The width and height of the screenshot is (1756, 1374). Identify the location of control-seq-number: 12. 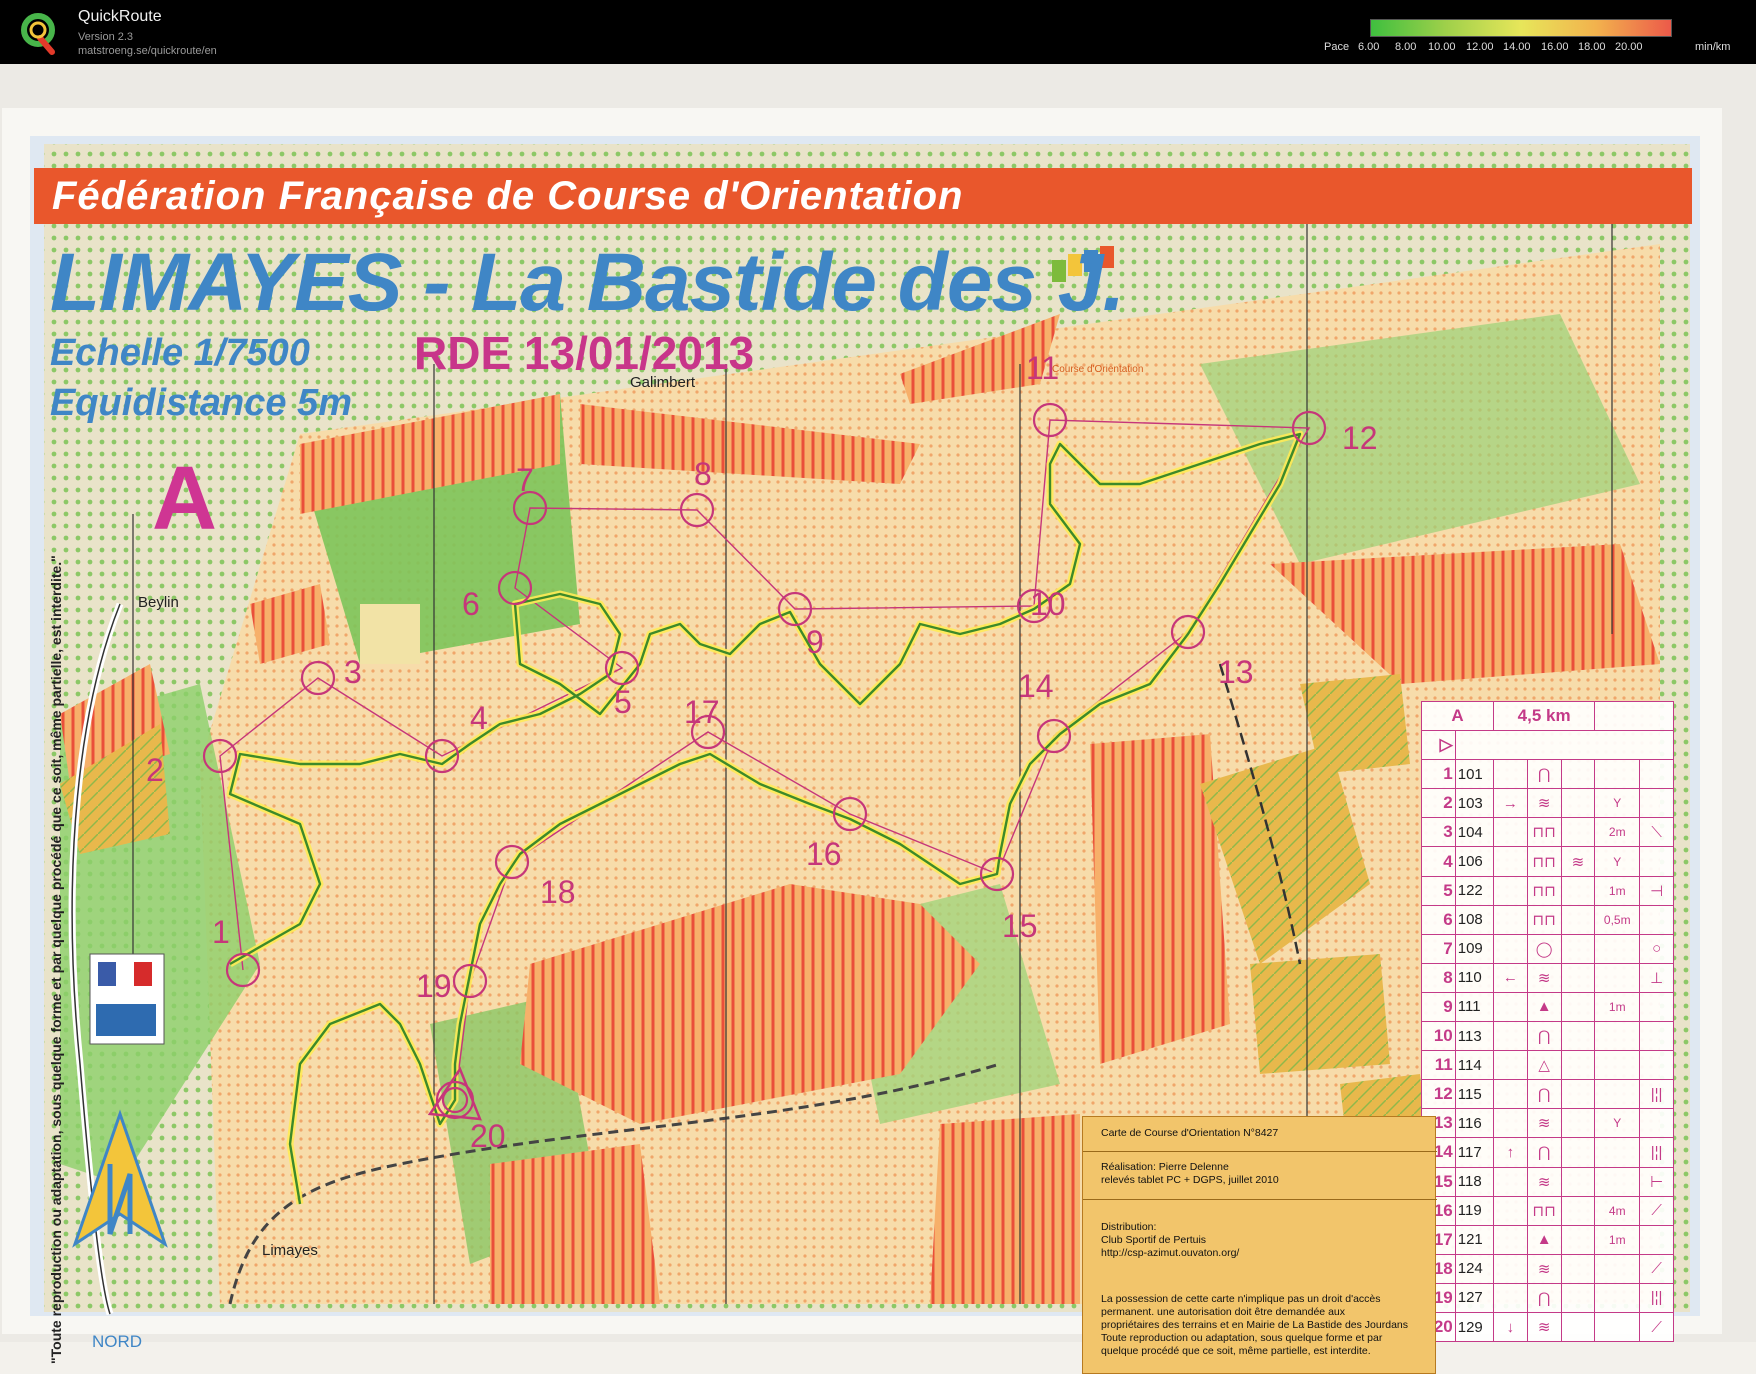
(1438, 1094).